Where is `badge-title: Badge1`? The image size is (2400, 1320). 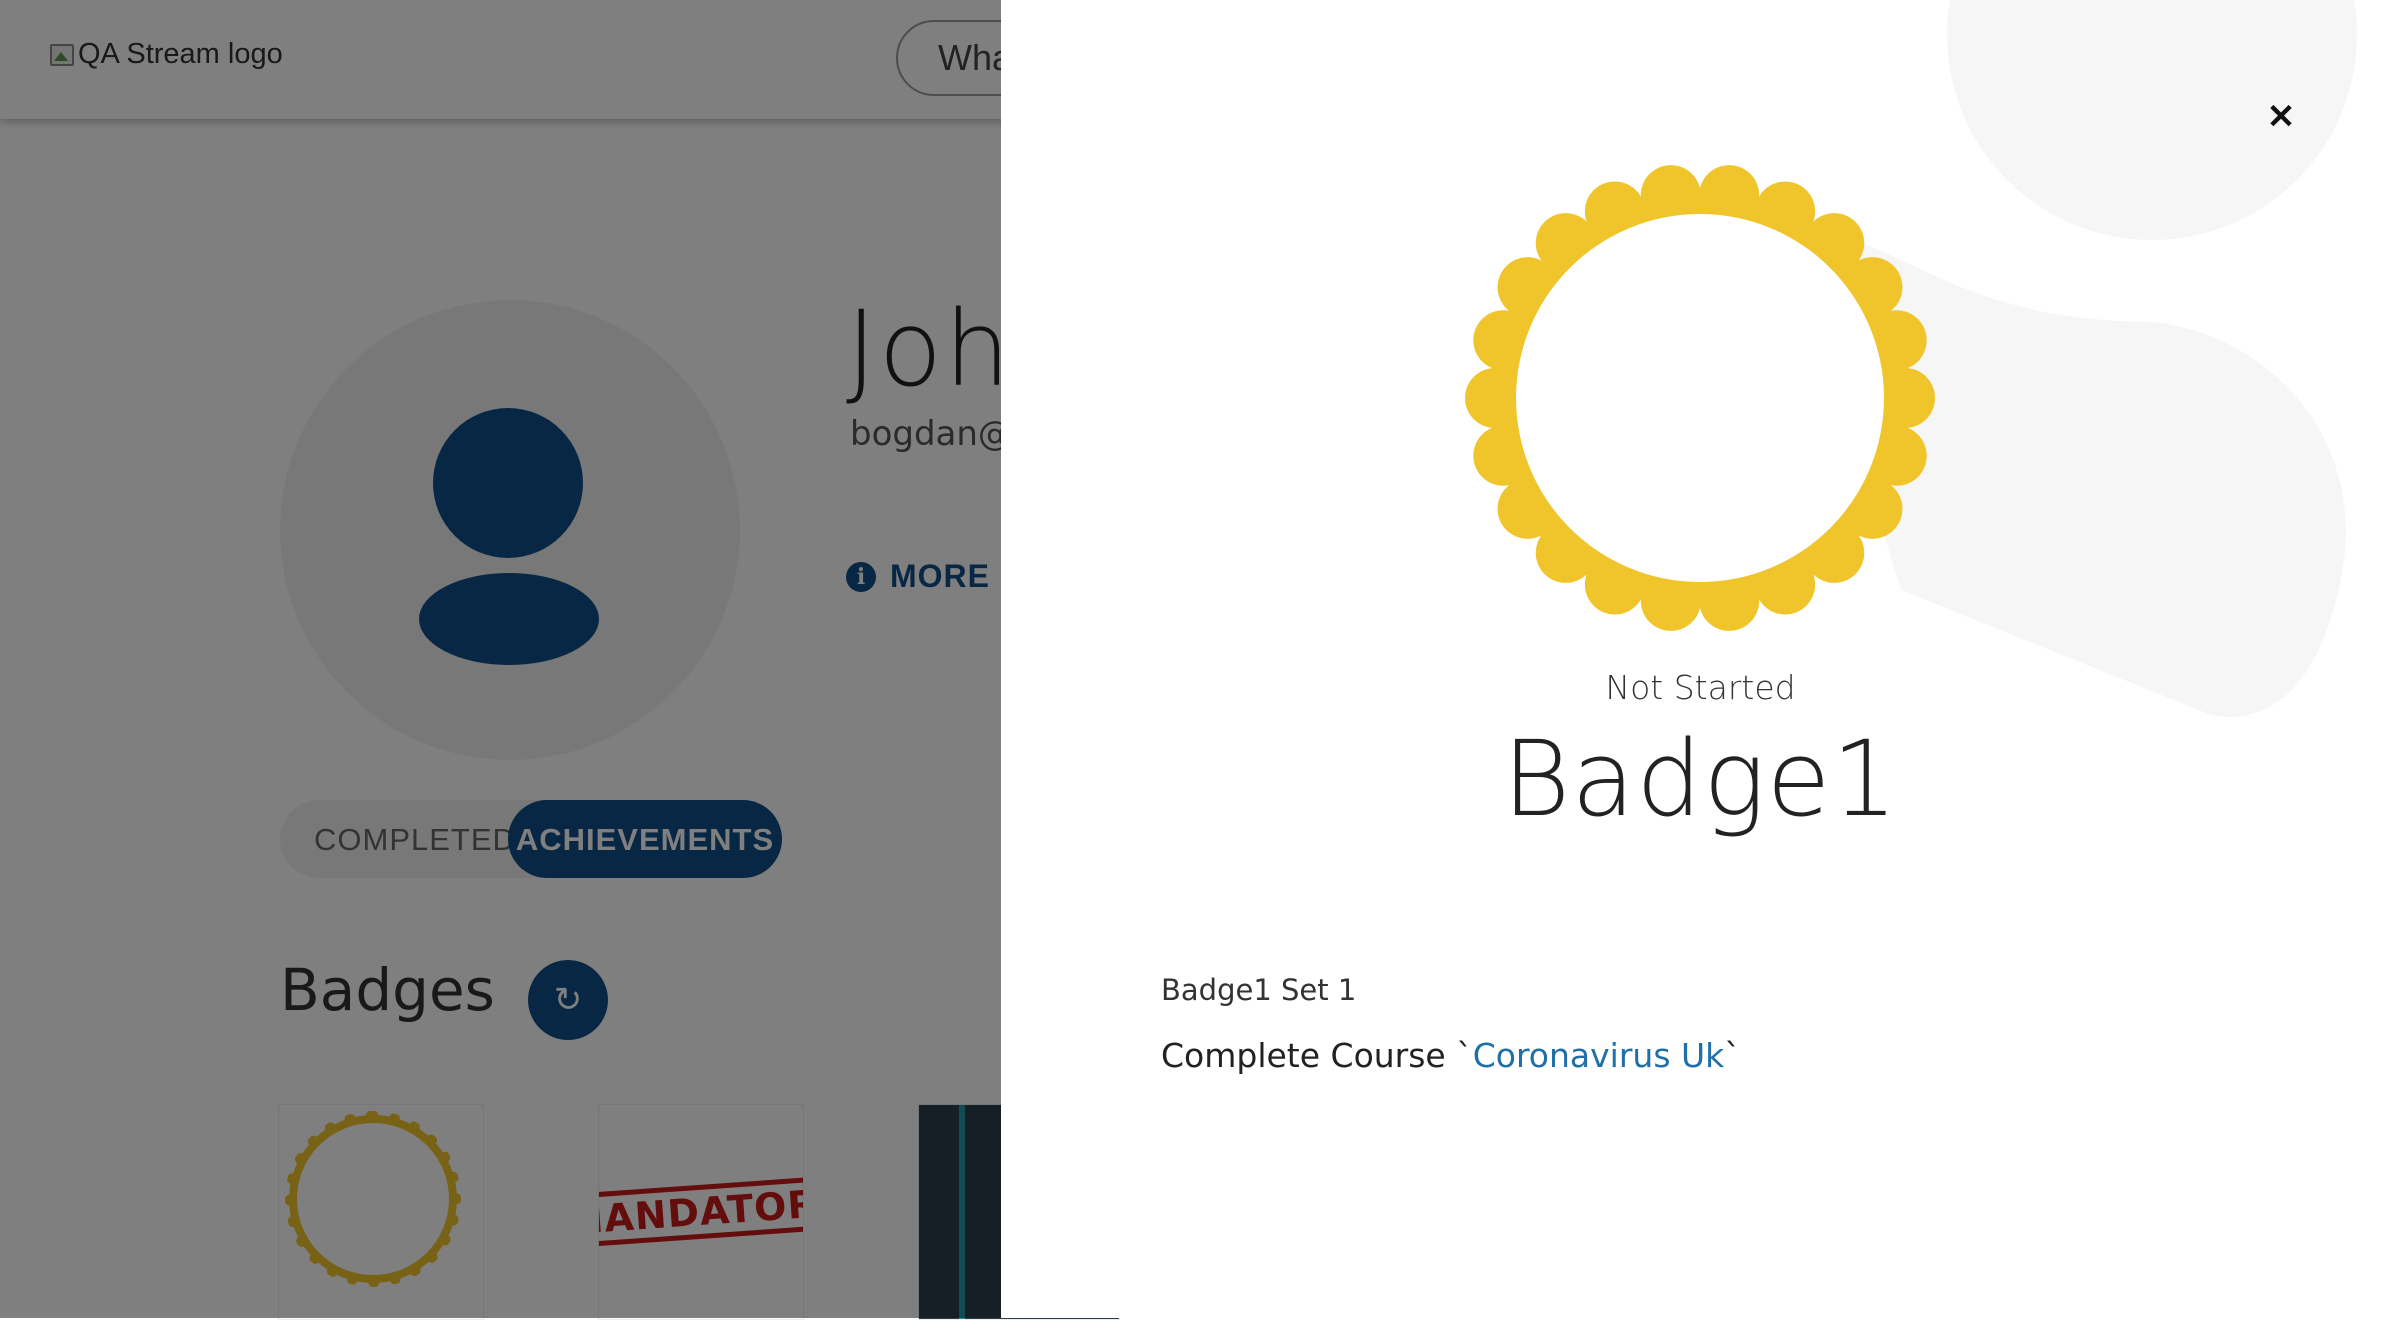 badge-title: Badge1 is located at coordinates (1700, 779).